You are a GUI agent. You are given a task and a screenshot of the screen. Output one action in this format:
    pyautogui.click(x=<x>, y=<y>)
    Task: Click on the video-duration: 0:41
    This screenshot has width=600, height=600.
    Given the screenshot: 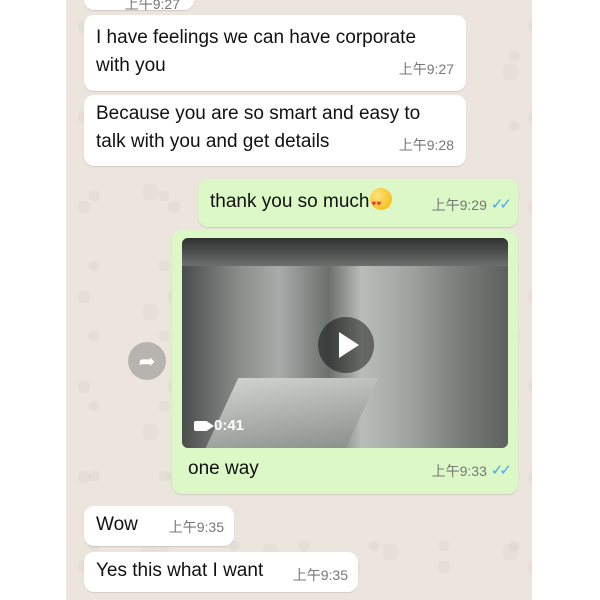 What is the action you would take?
    pyautogui.click(x=219, y=426)
    